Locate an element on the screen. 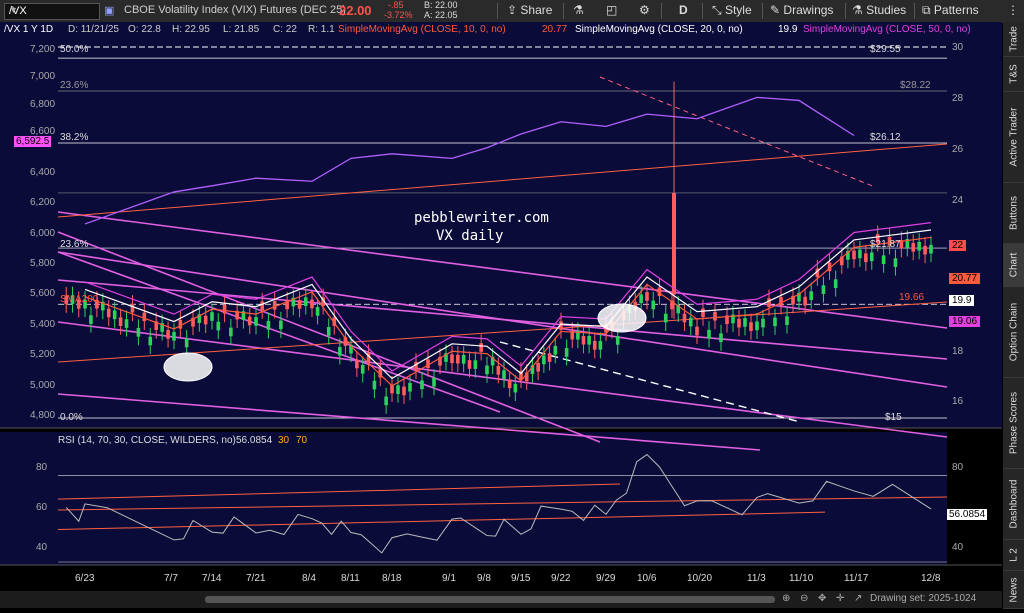 This screenshot has height=613, width=1024. cursor-icon: ↗ is located at coordinates (858, 598).